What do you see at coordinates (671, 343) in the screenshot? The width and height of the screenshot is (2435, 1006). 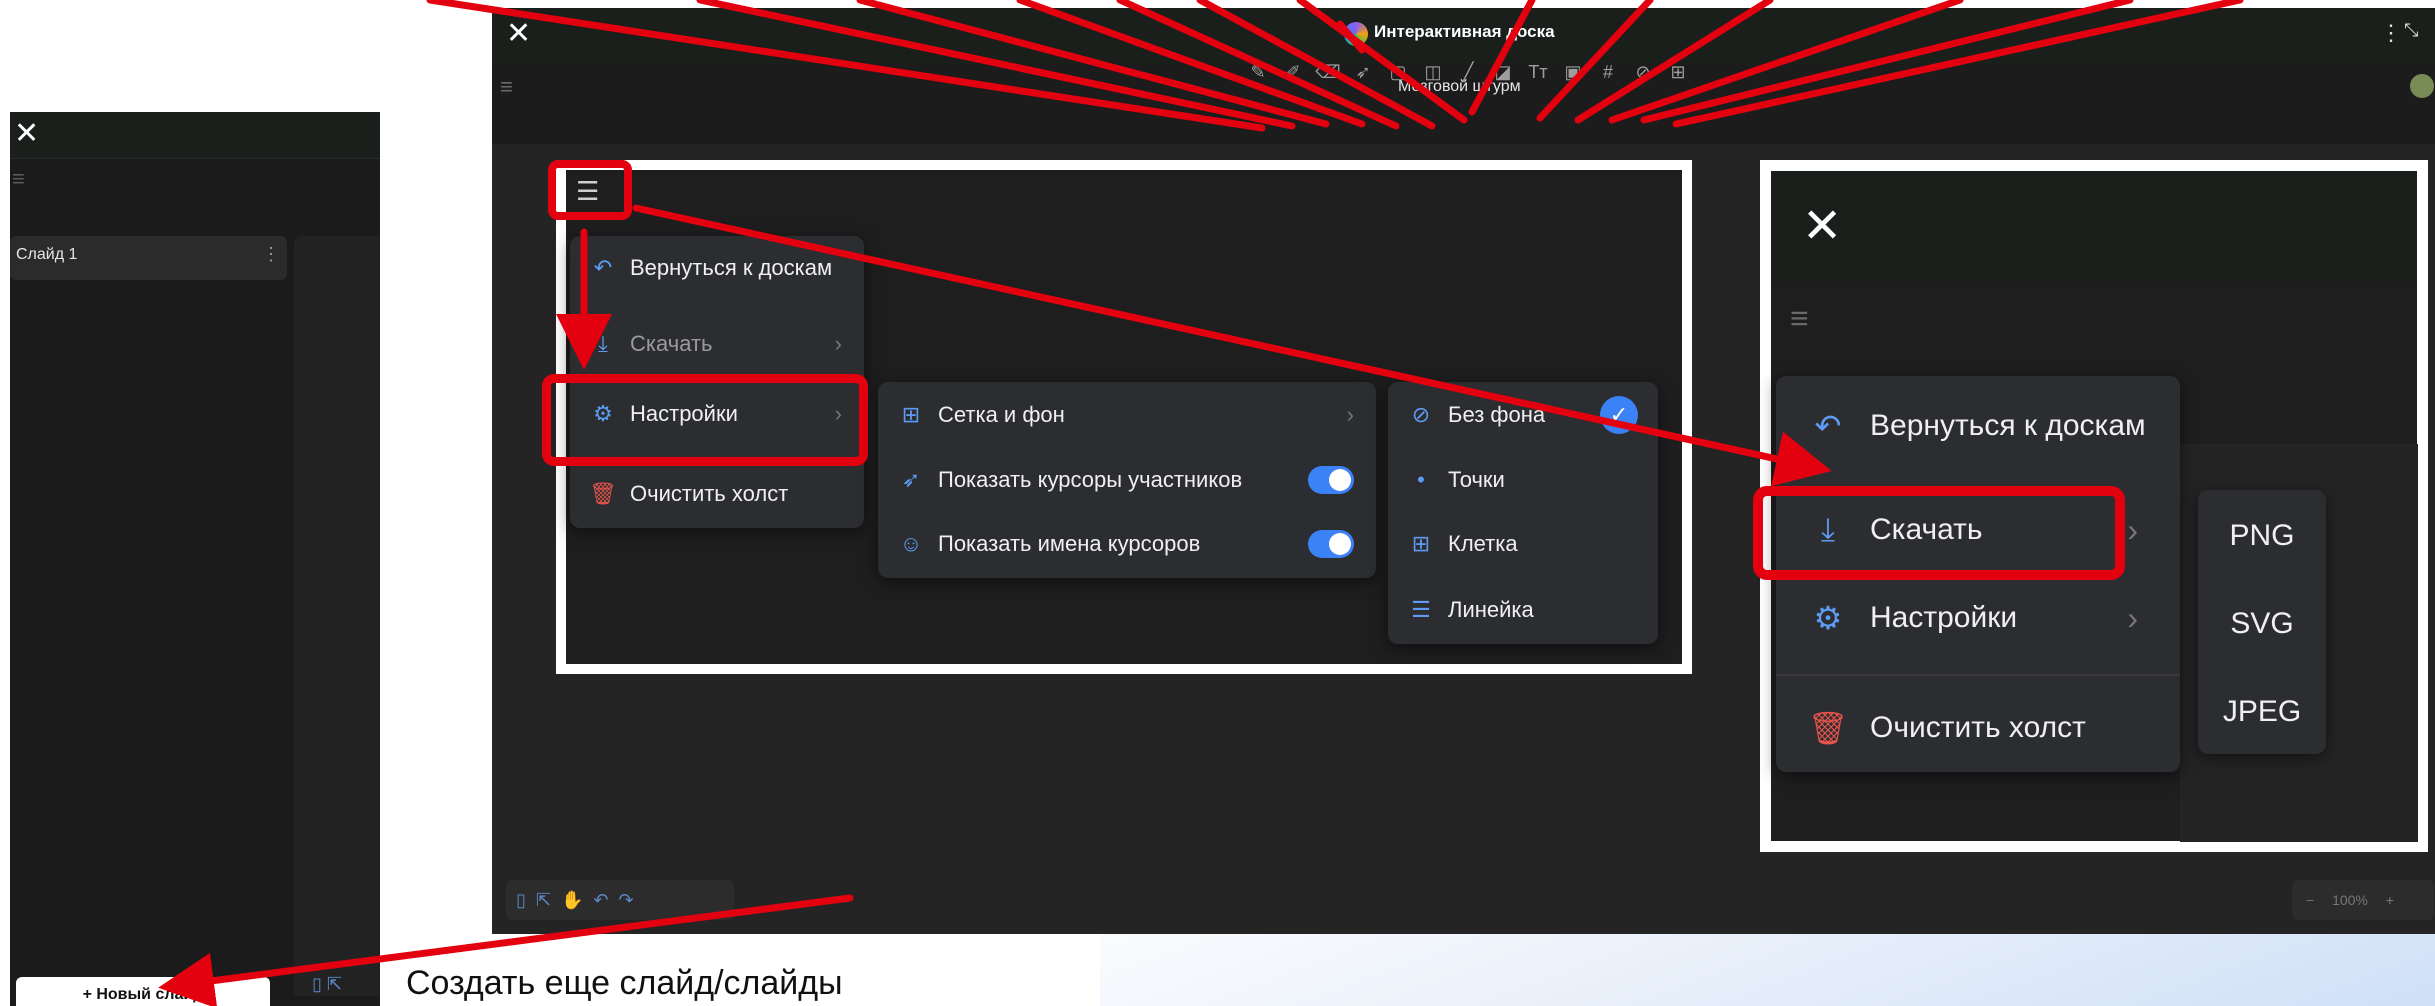 I see `menu-item-label: Скачать` at bounding box center [671, 343].